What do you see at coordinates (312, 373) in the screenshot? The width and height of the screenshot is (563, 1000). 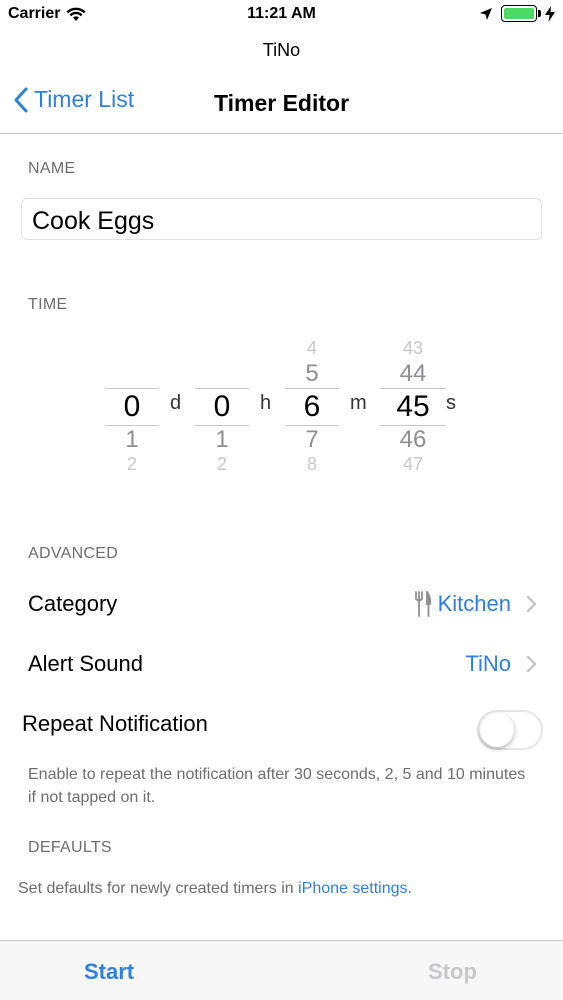 I see `picker-option: 5` at bounding box center [312, 373].